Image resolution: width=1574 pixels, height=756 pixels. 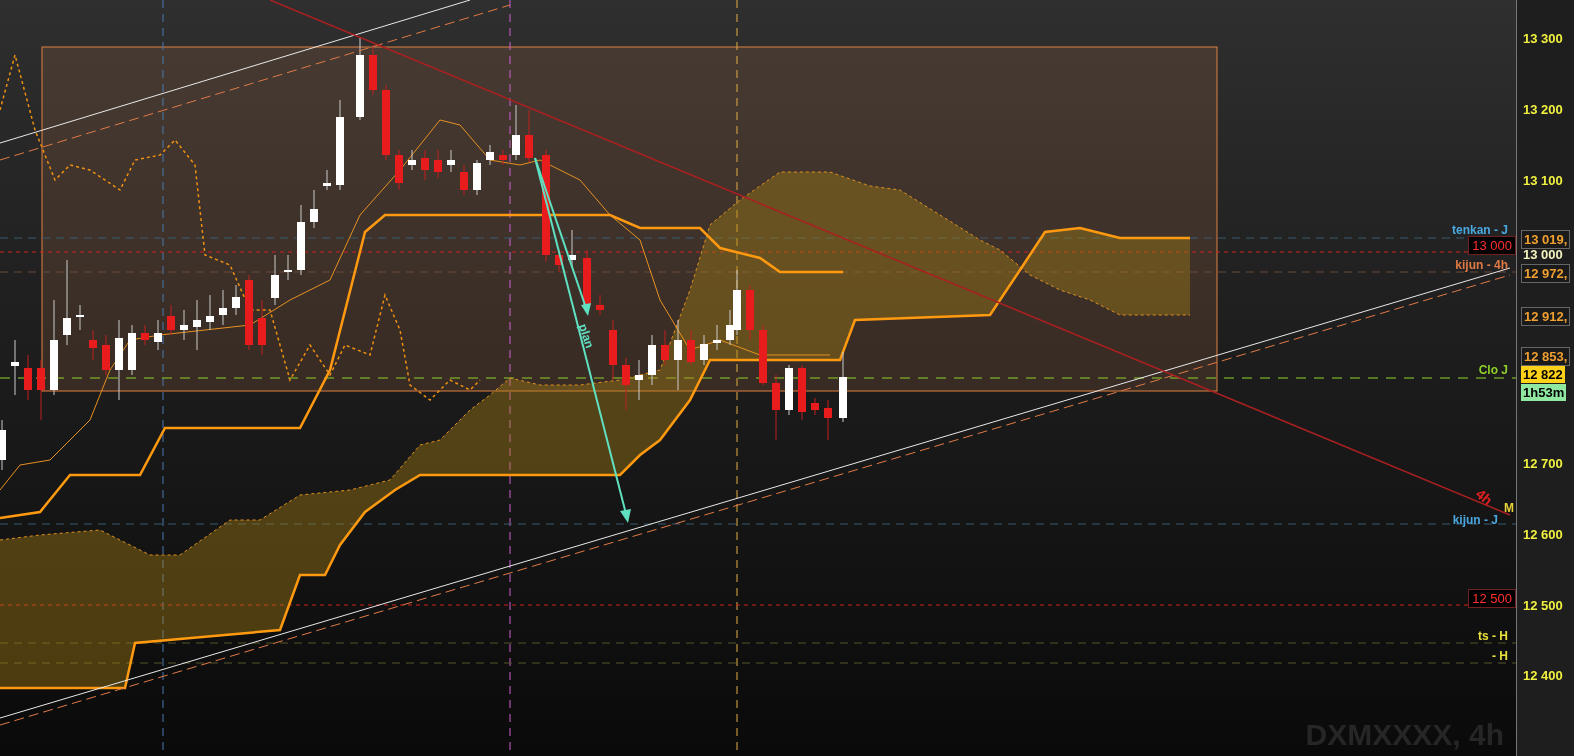 I want to click on line-label: tenkan - J, so click(x=1480, y=230).